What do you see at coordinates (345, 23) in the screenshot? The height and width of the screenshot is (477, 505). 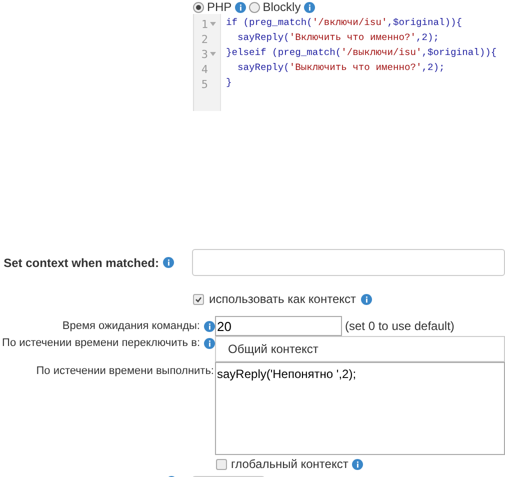 I see `code-line: if (preg_match('/включи/isu',$original)){` at bounding box center [345, 23].